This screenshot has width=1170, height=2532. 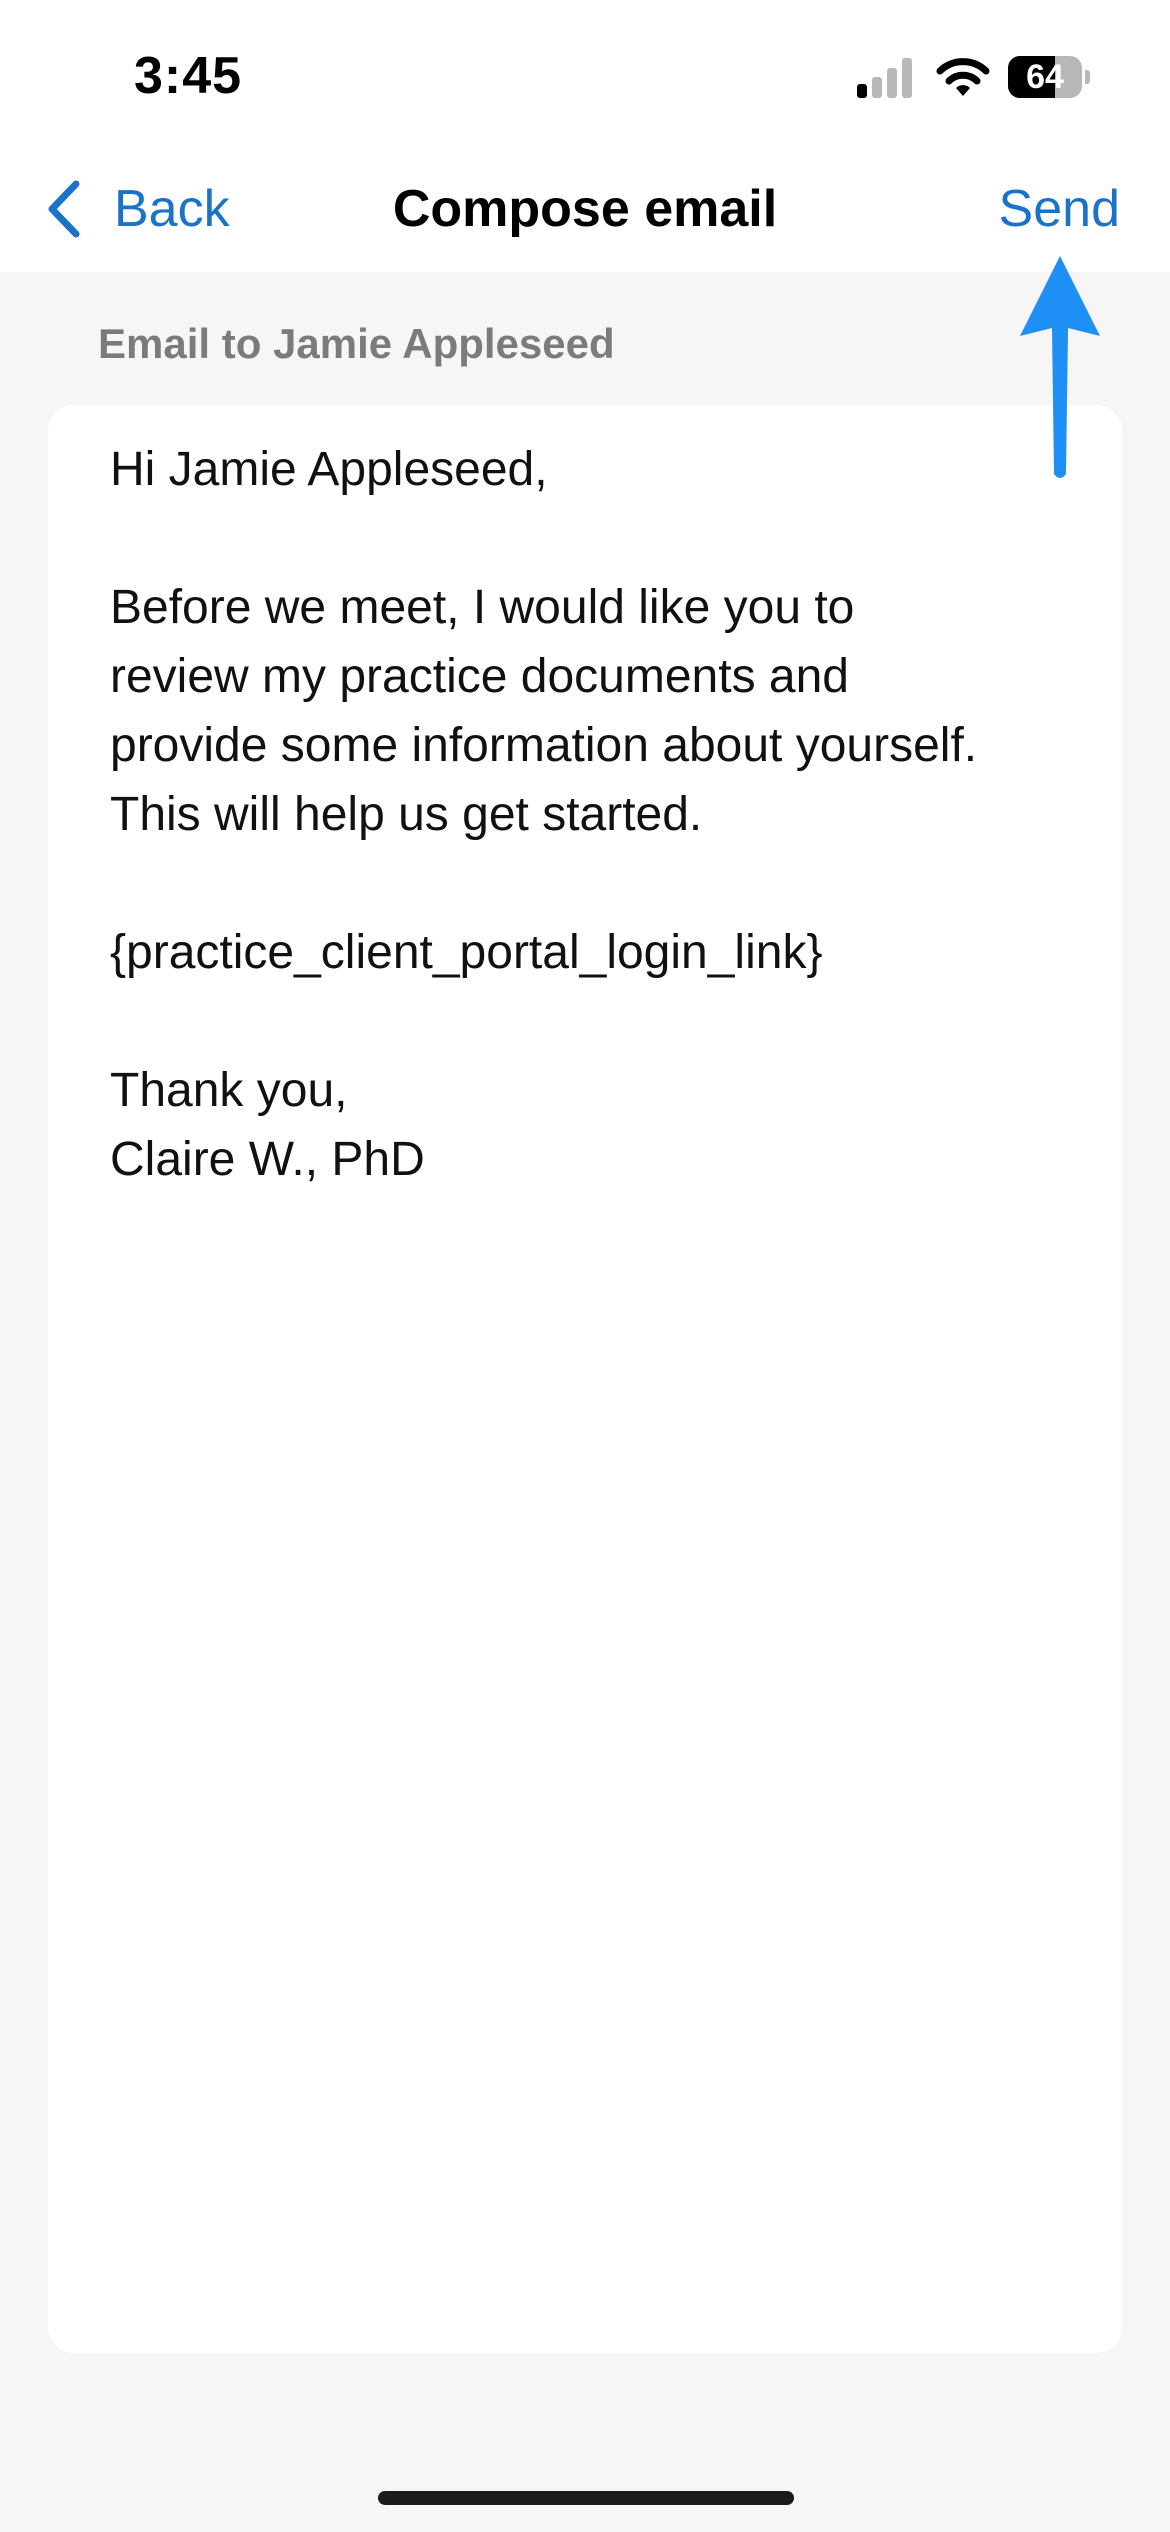 I want to click on recipient-label: Email to Jamie Appleseed, so click(x=356, y=343).